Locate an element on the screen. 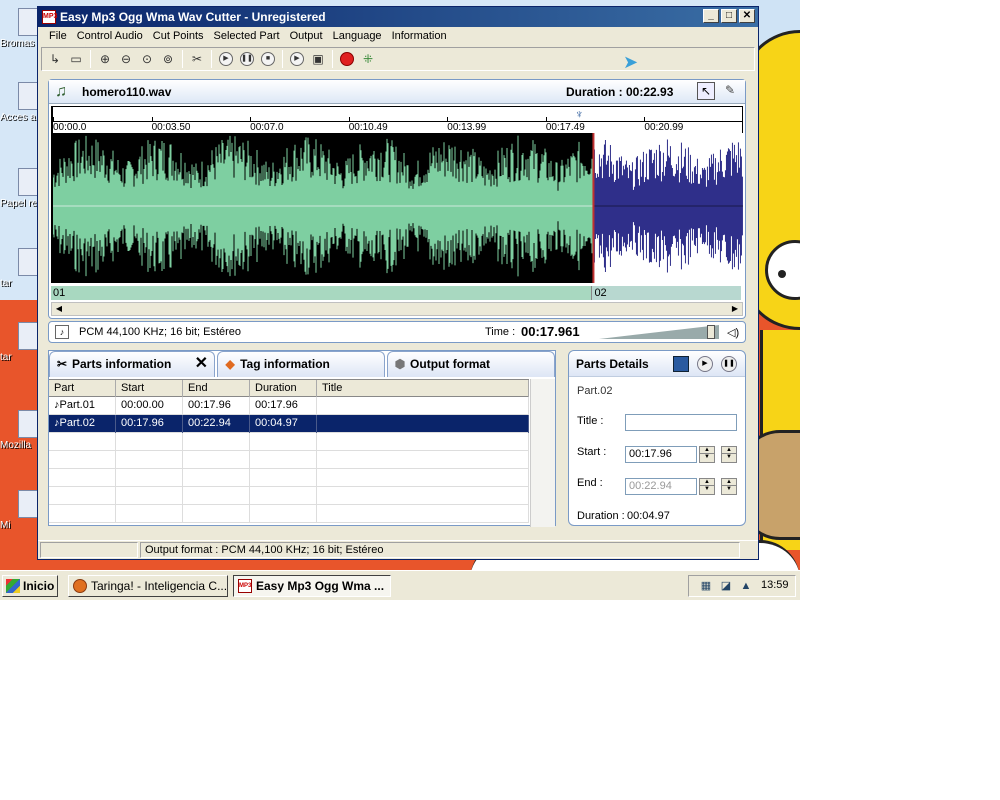 The image size is (1000, 800). segment-label: 01 is located at coordinates (321, 293).